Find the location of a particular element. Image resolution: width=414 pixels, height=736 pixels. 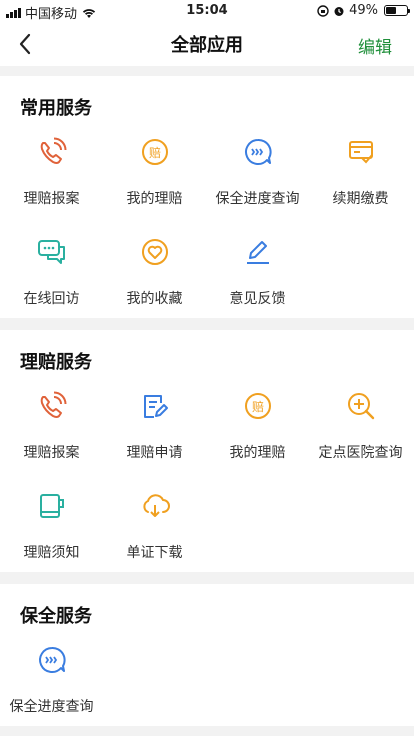

item-my-favorites: 我的收藏 is located at coordinates (154, 271).